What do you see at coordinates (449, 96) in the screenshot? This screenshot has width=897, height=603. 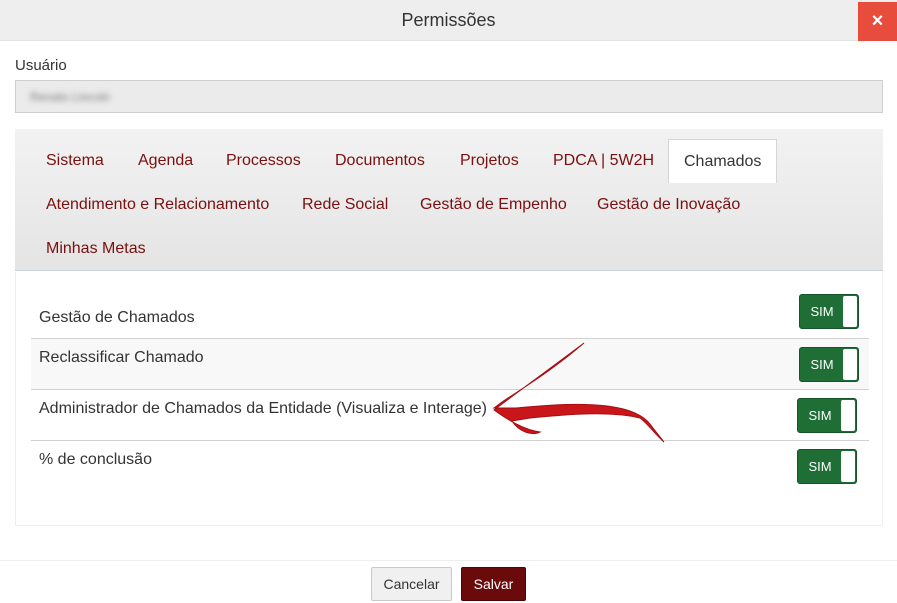 I see `user-field: Renato Lincoln` at bounding box center [449, 96].